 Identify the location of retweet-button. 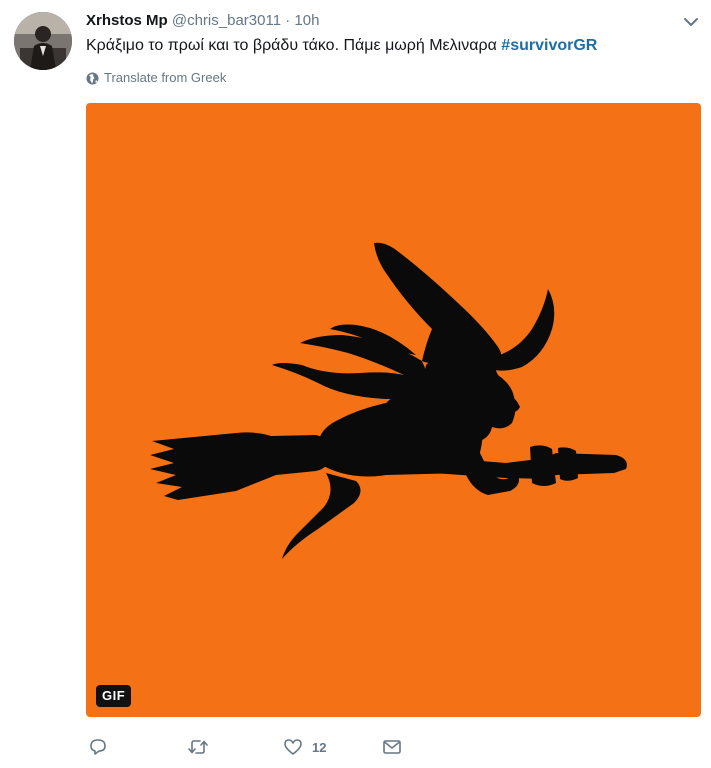
(198, 747).